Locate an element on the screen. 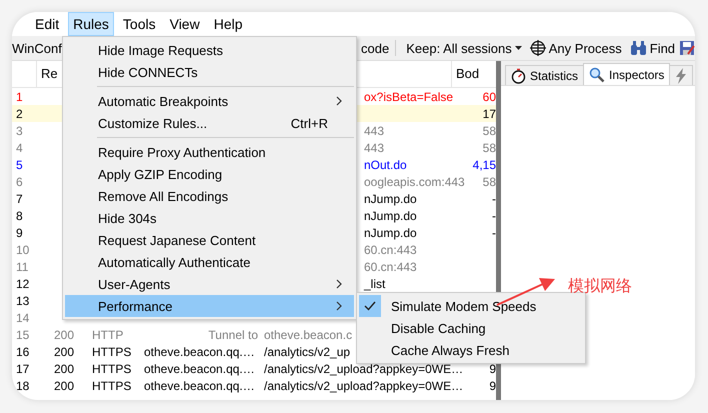 The height and width of the screenshot is (413, 708). row-number: 3 is located at coordinates (19, 131).